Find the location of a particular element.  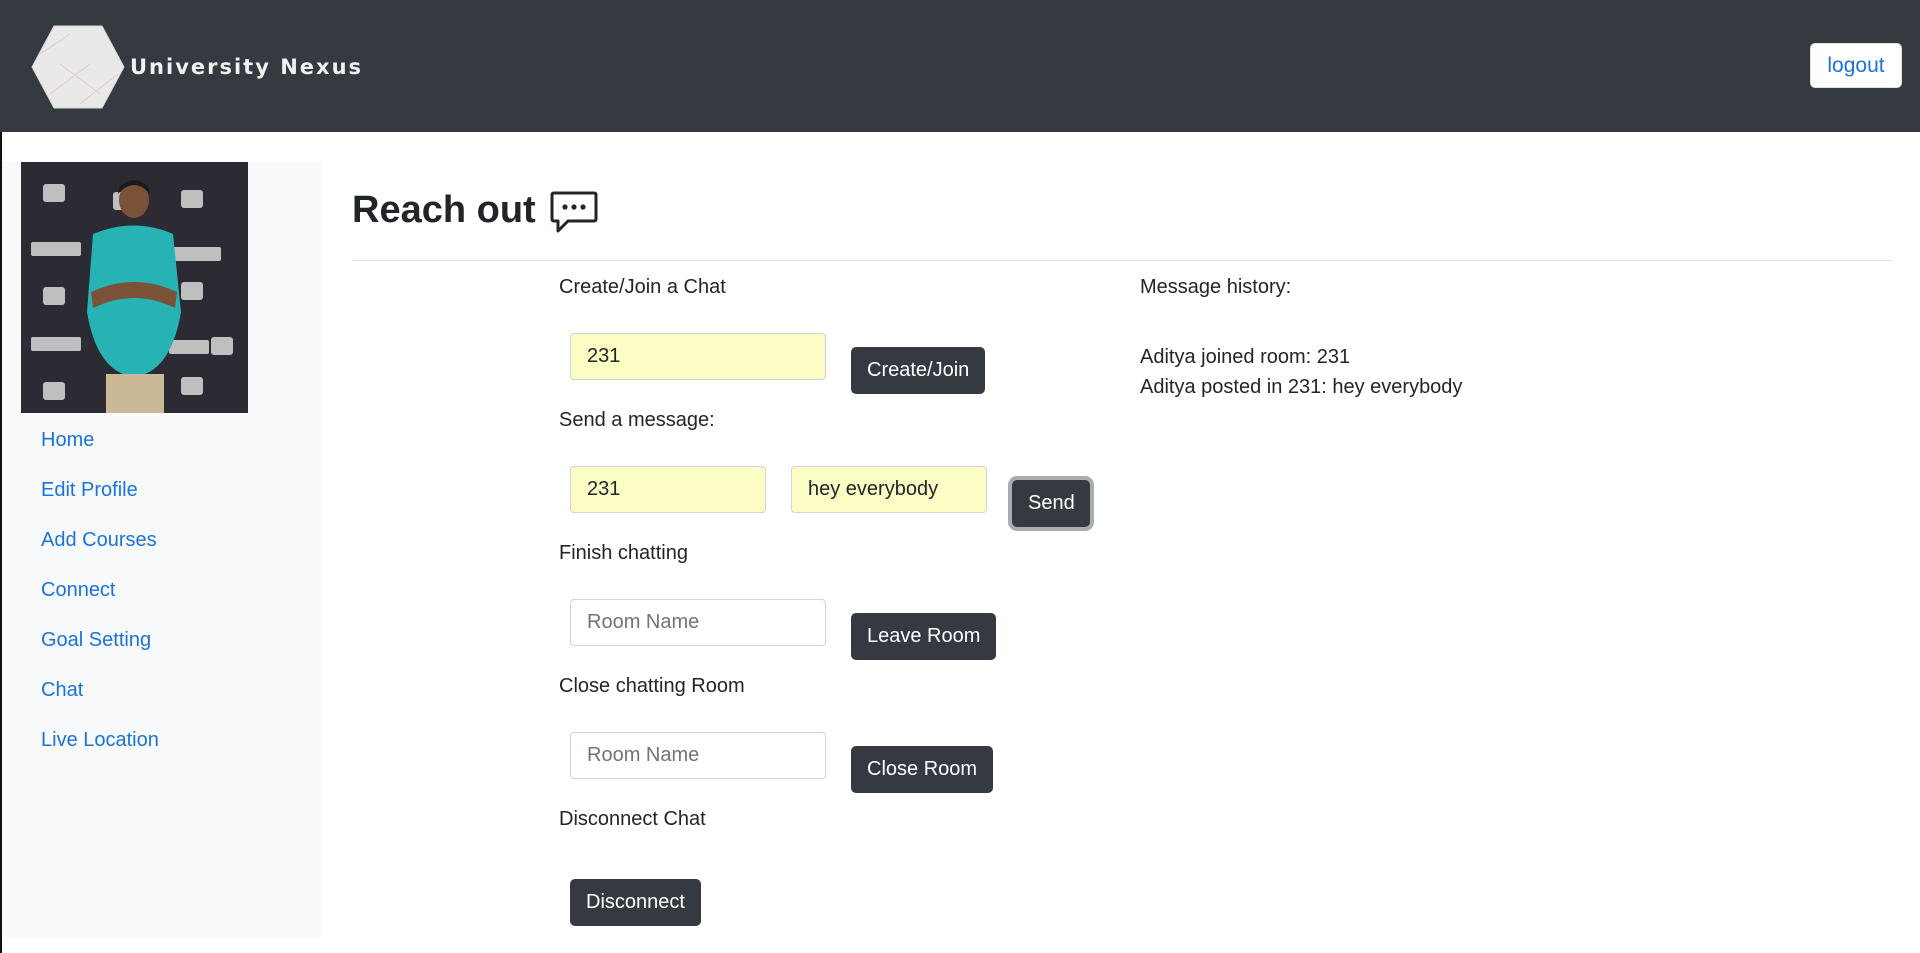

brand-name: University Nexus is located at coordinates (247, 67).